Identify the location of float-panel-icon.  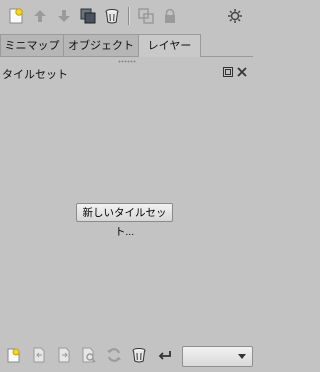
(228, 72).